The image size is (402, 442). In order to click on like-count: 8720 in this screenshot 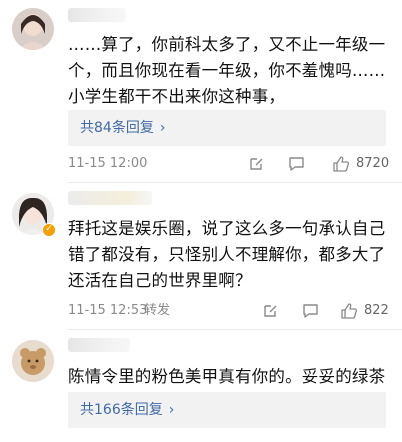, I will do `click(373, 163)`.